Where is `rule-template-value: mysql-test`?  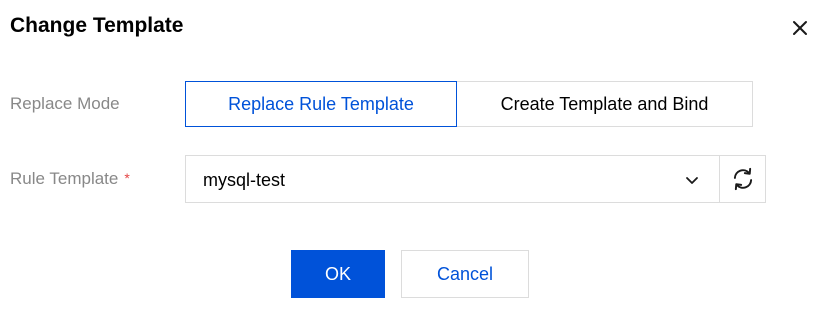
rule-template-value: mysql-test is located at coordinates (244, 180).